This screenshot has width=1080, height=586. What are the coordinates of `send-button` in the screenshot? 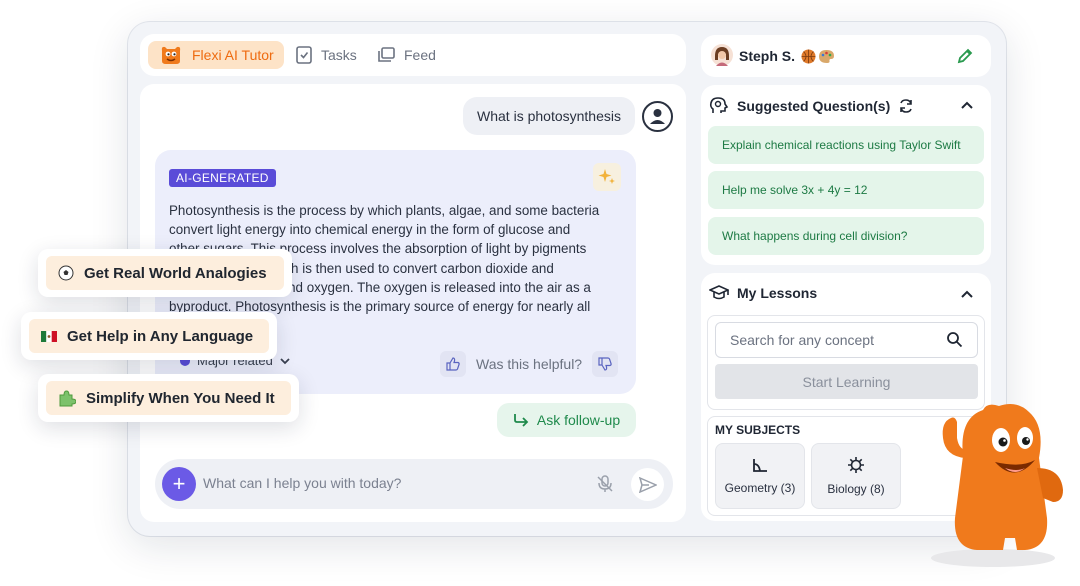 It's located at (647, 484).